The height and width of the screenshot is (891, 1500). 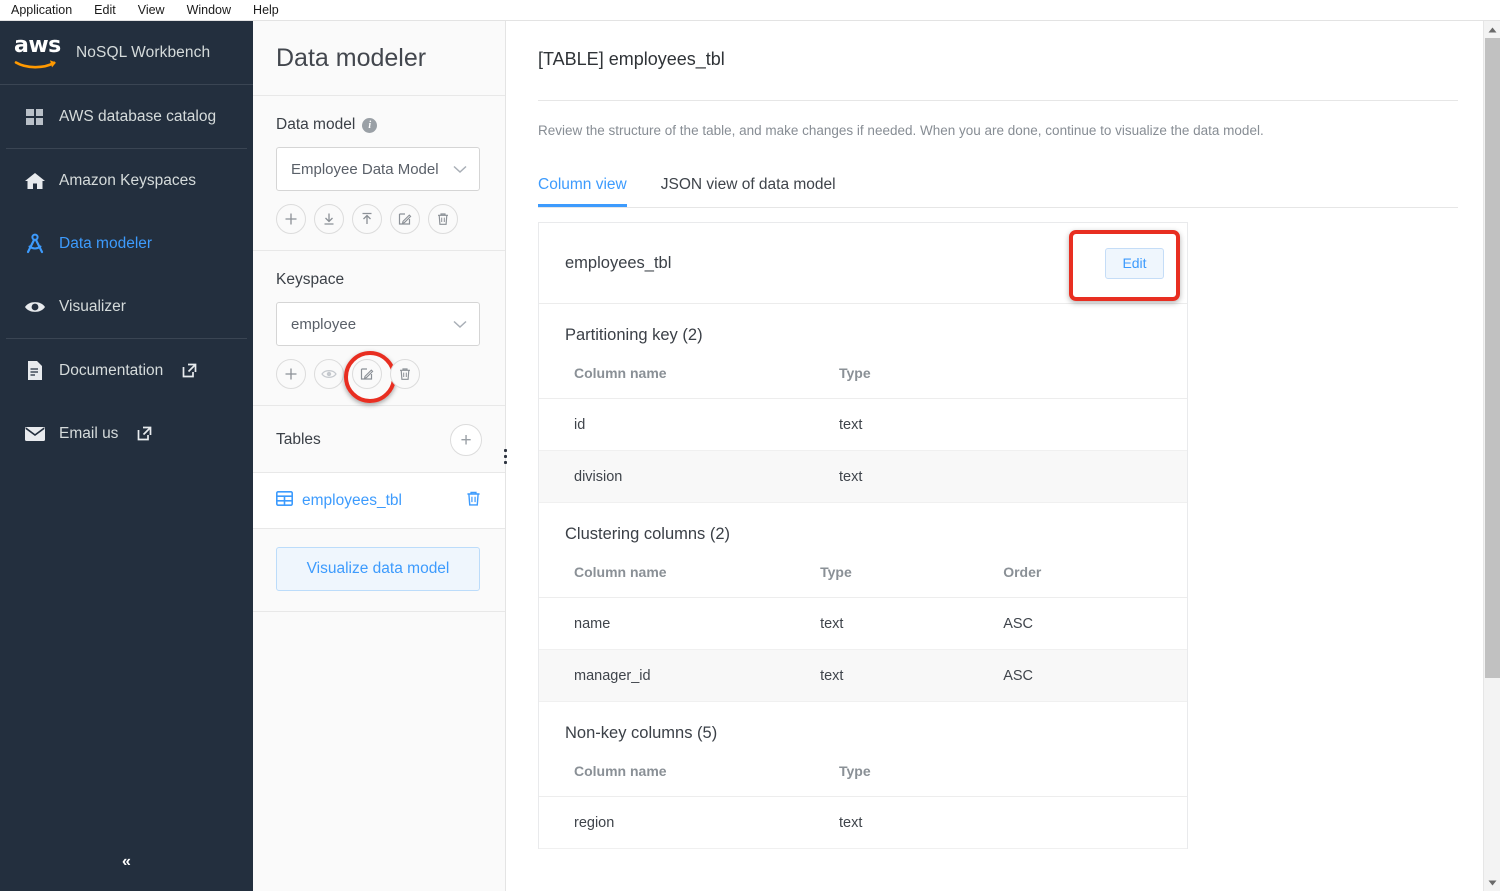 What do you see at coordinates (1492, 358) in the screenshot?
I see `scrollbar-thumb` at bounding box center [1492, 358].